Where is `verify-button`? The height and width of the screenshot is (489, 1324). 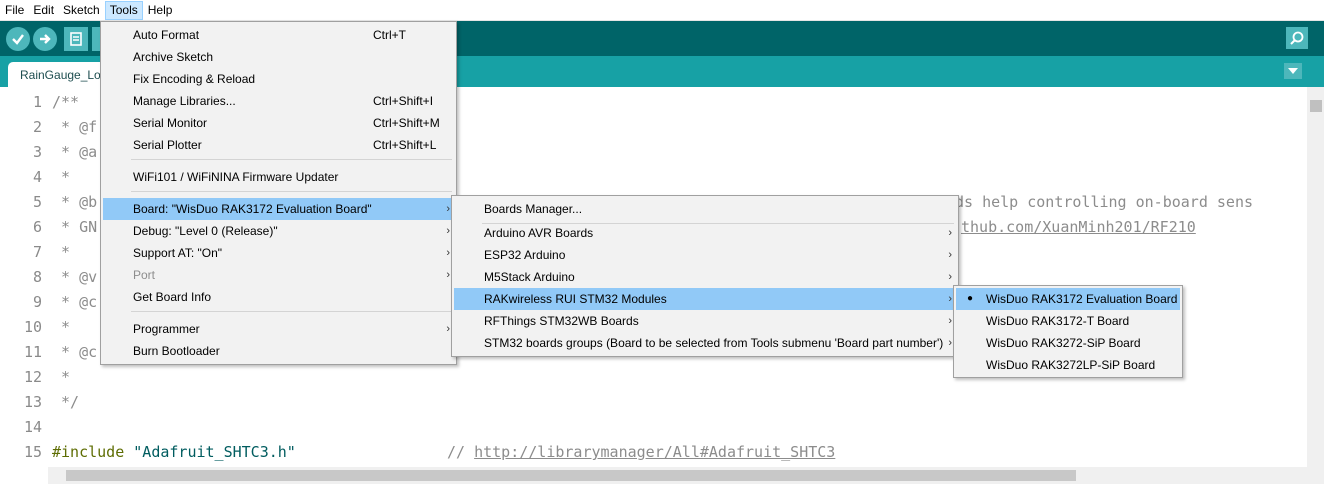
verify-button is located at coordinates (18, 39).